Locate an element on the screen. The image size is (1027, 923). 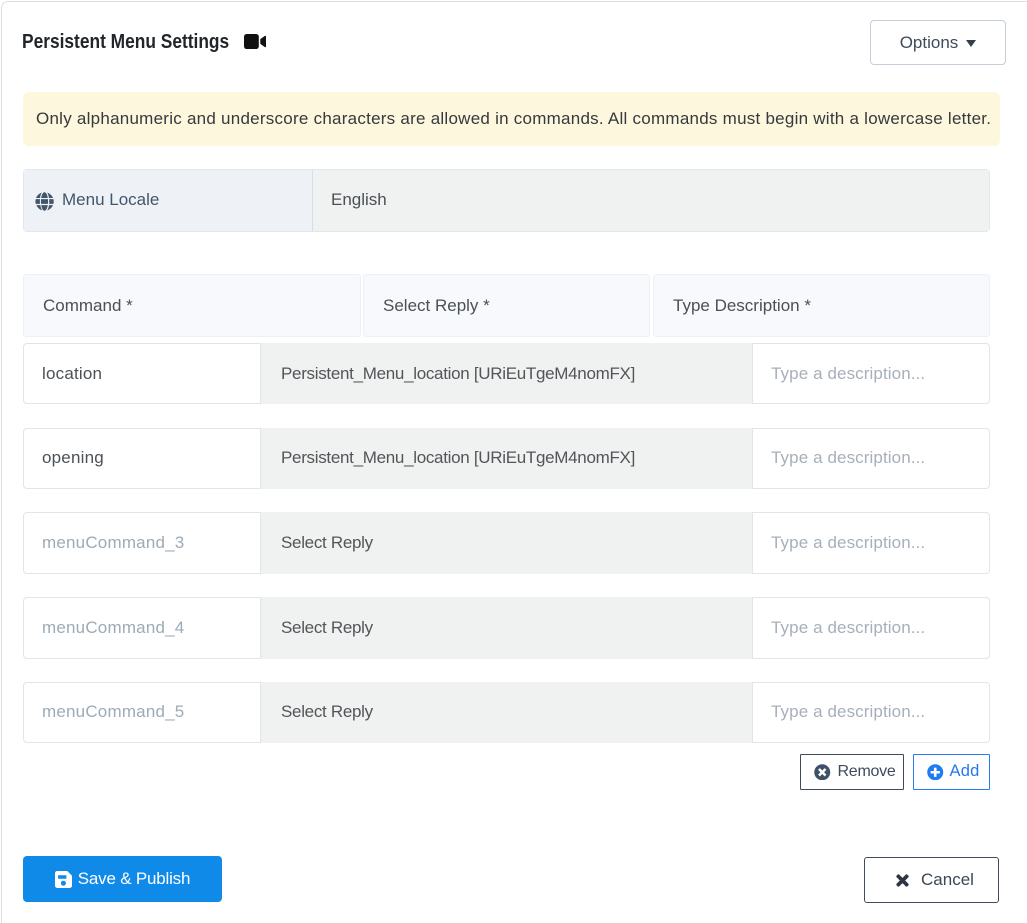
cancel-button-label: Cancel is located at coordinates (947, 879).